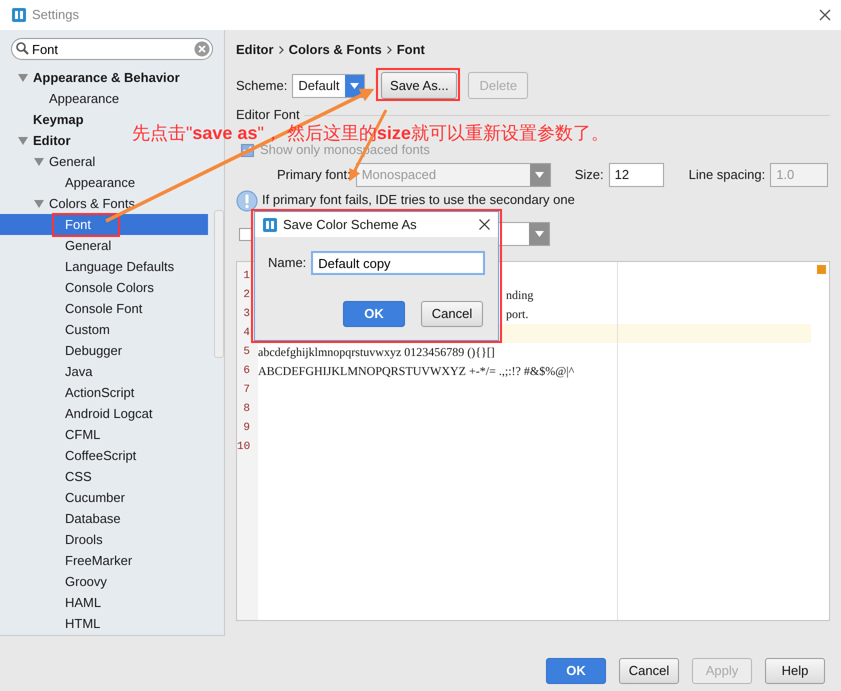 The image size is (841, 691). I want to click on scrollbar, so click(219, 284).